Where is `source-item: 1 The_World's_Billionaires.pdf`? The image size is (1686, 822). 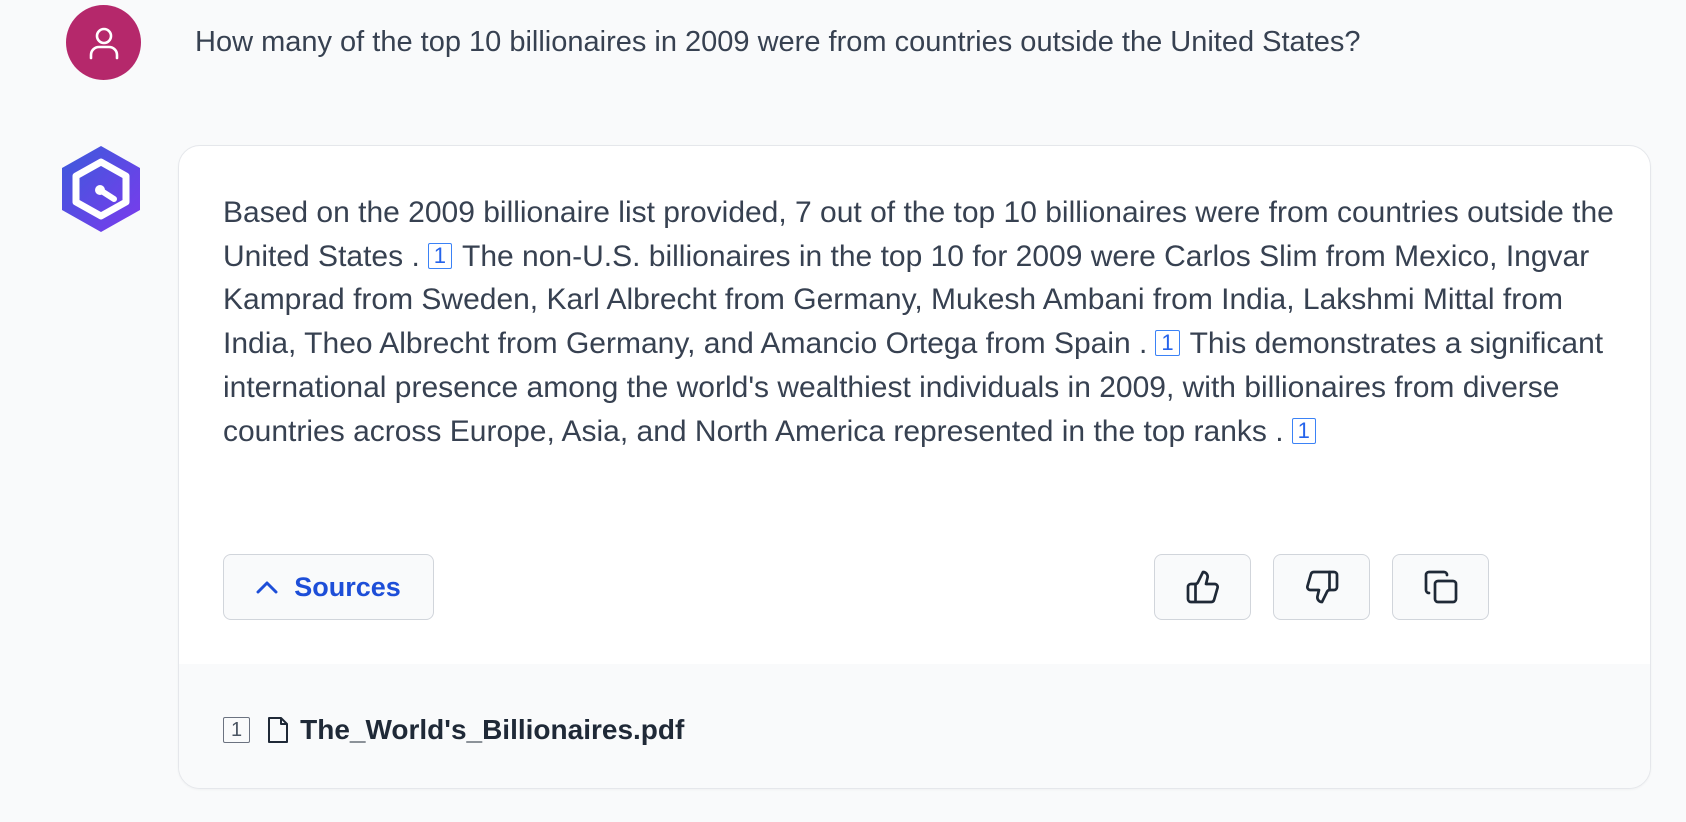
source-item: 1 The_World's_Billionaires.pdf is located at coordinates (453, 730).